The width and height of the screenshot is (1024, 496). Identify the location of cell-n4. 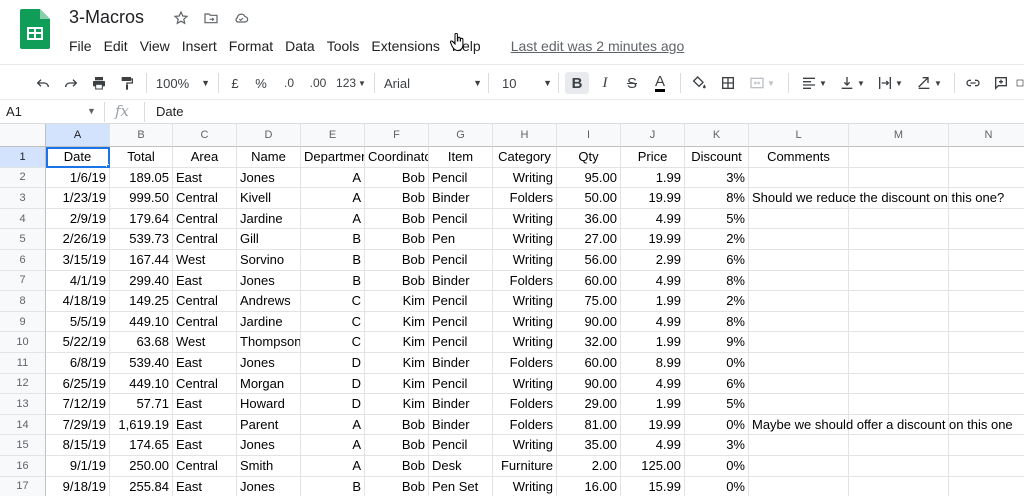
(986, 219).